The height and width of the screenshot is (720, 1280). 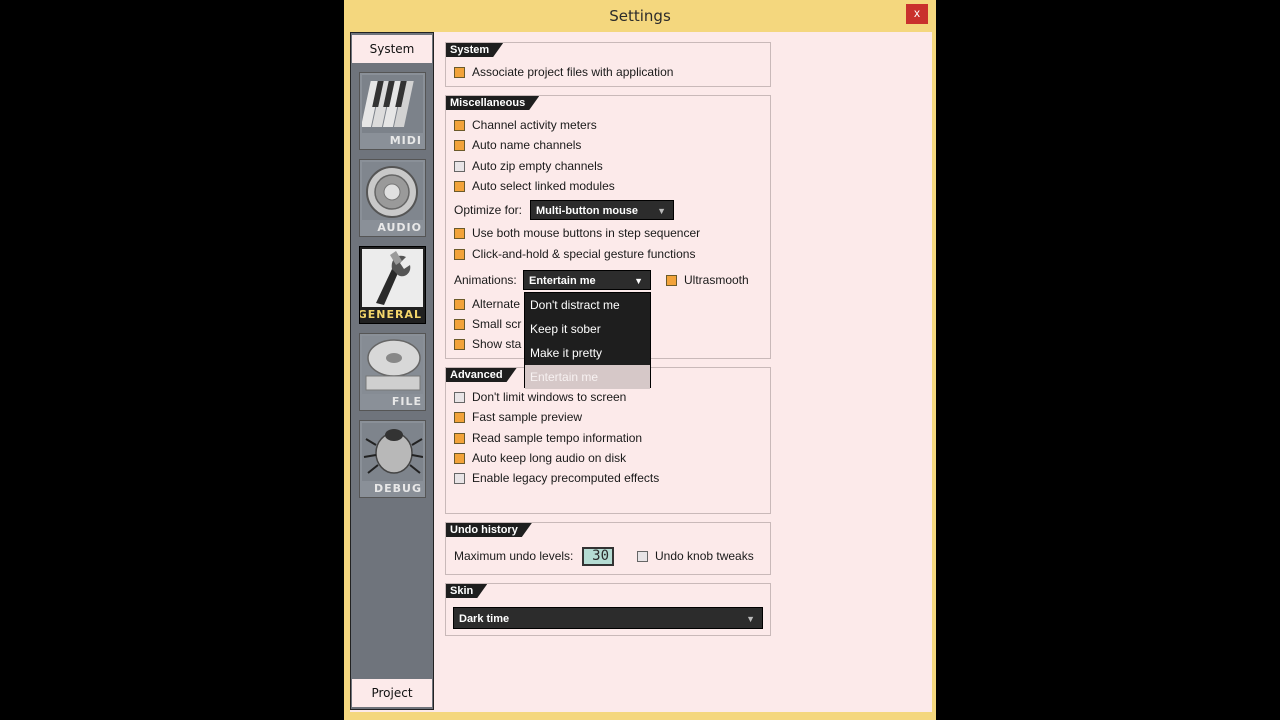 I want to click on sidebar-item-debug: DEBUG, so click(x=392, y=459).